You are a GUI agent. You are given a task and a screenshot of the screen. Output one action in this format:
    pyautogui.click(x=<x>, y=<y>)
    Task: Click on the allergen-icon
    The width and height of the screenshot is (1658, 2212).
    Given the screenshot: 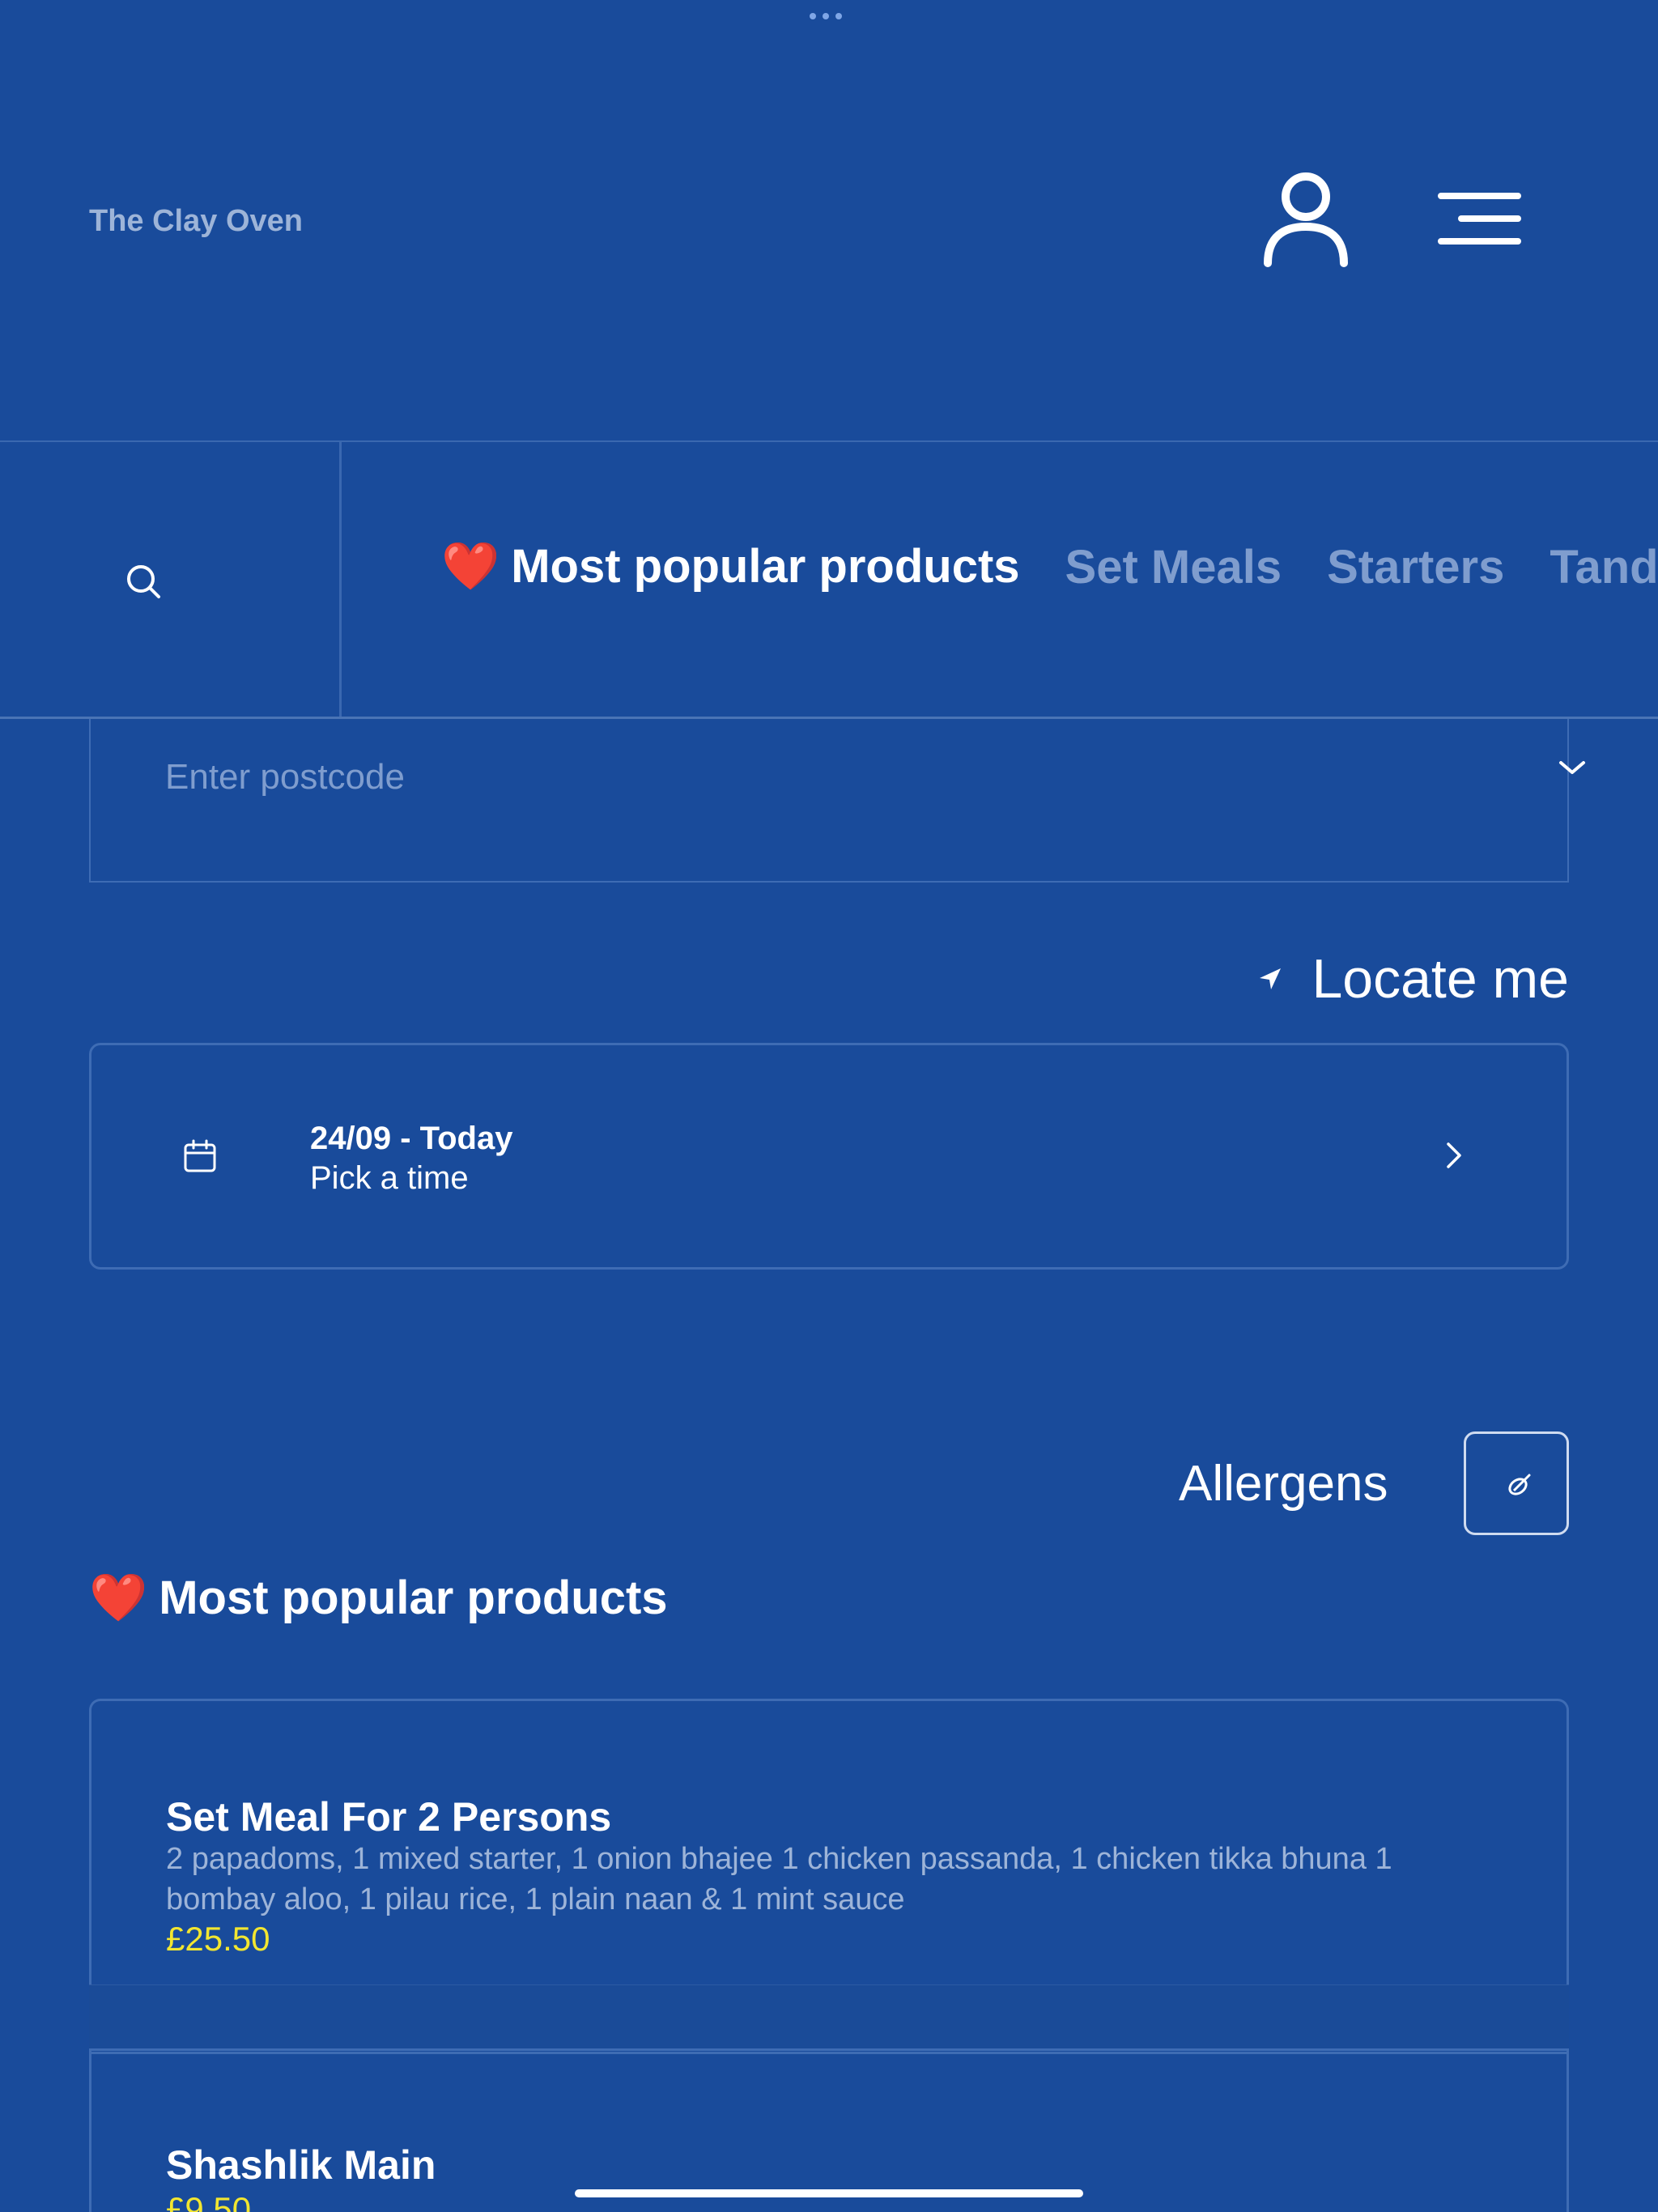 What is the action you would take?
    pyautogui.click(x=1519, y=1485)
    